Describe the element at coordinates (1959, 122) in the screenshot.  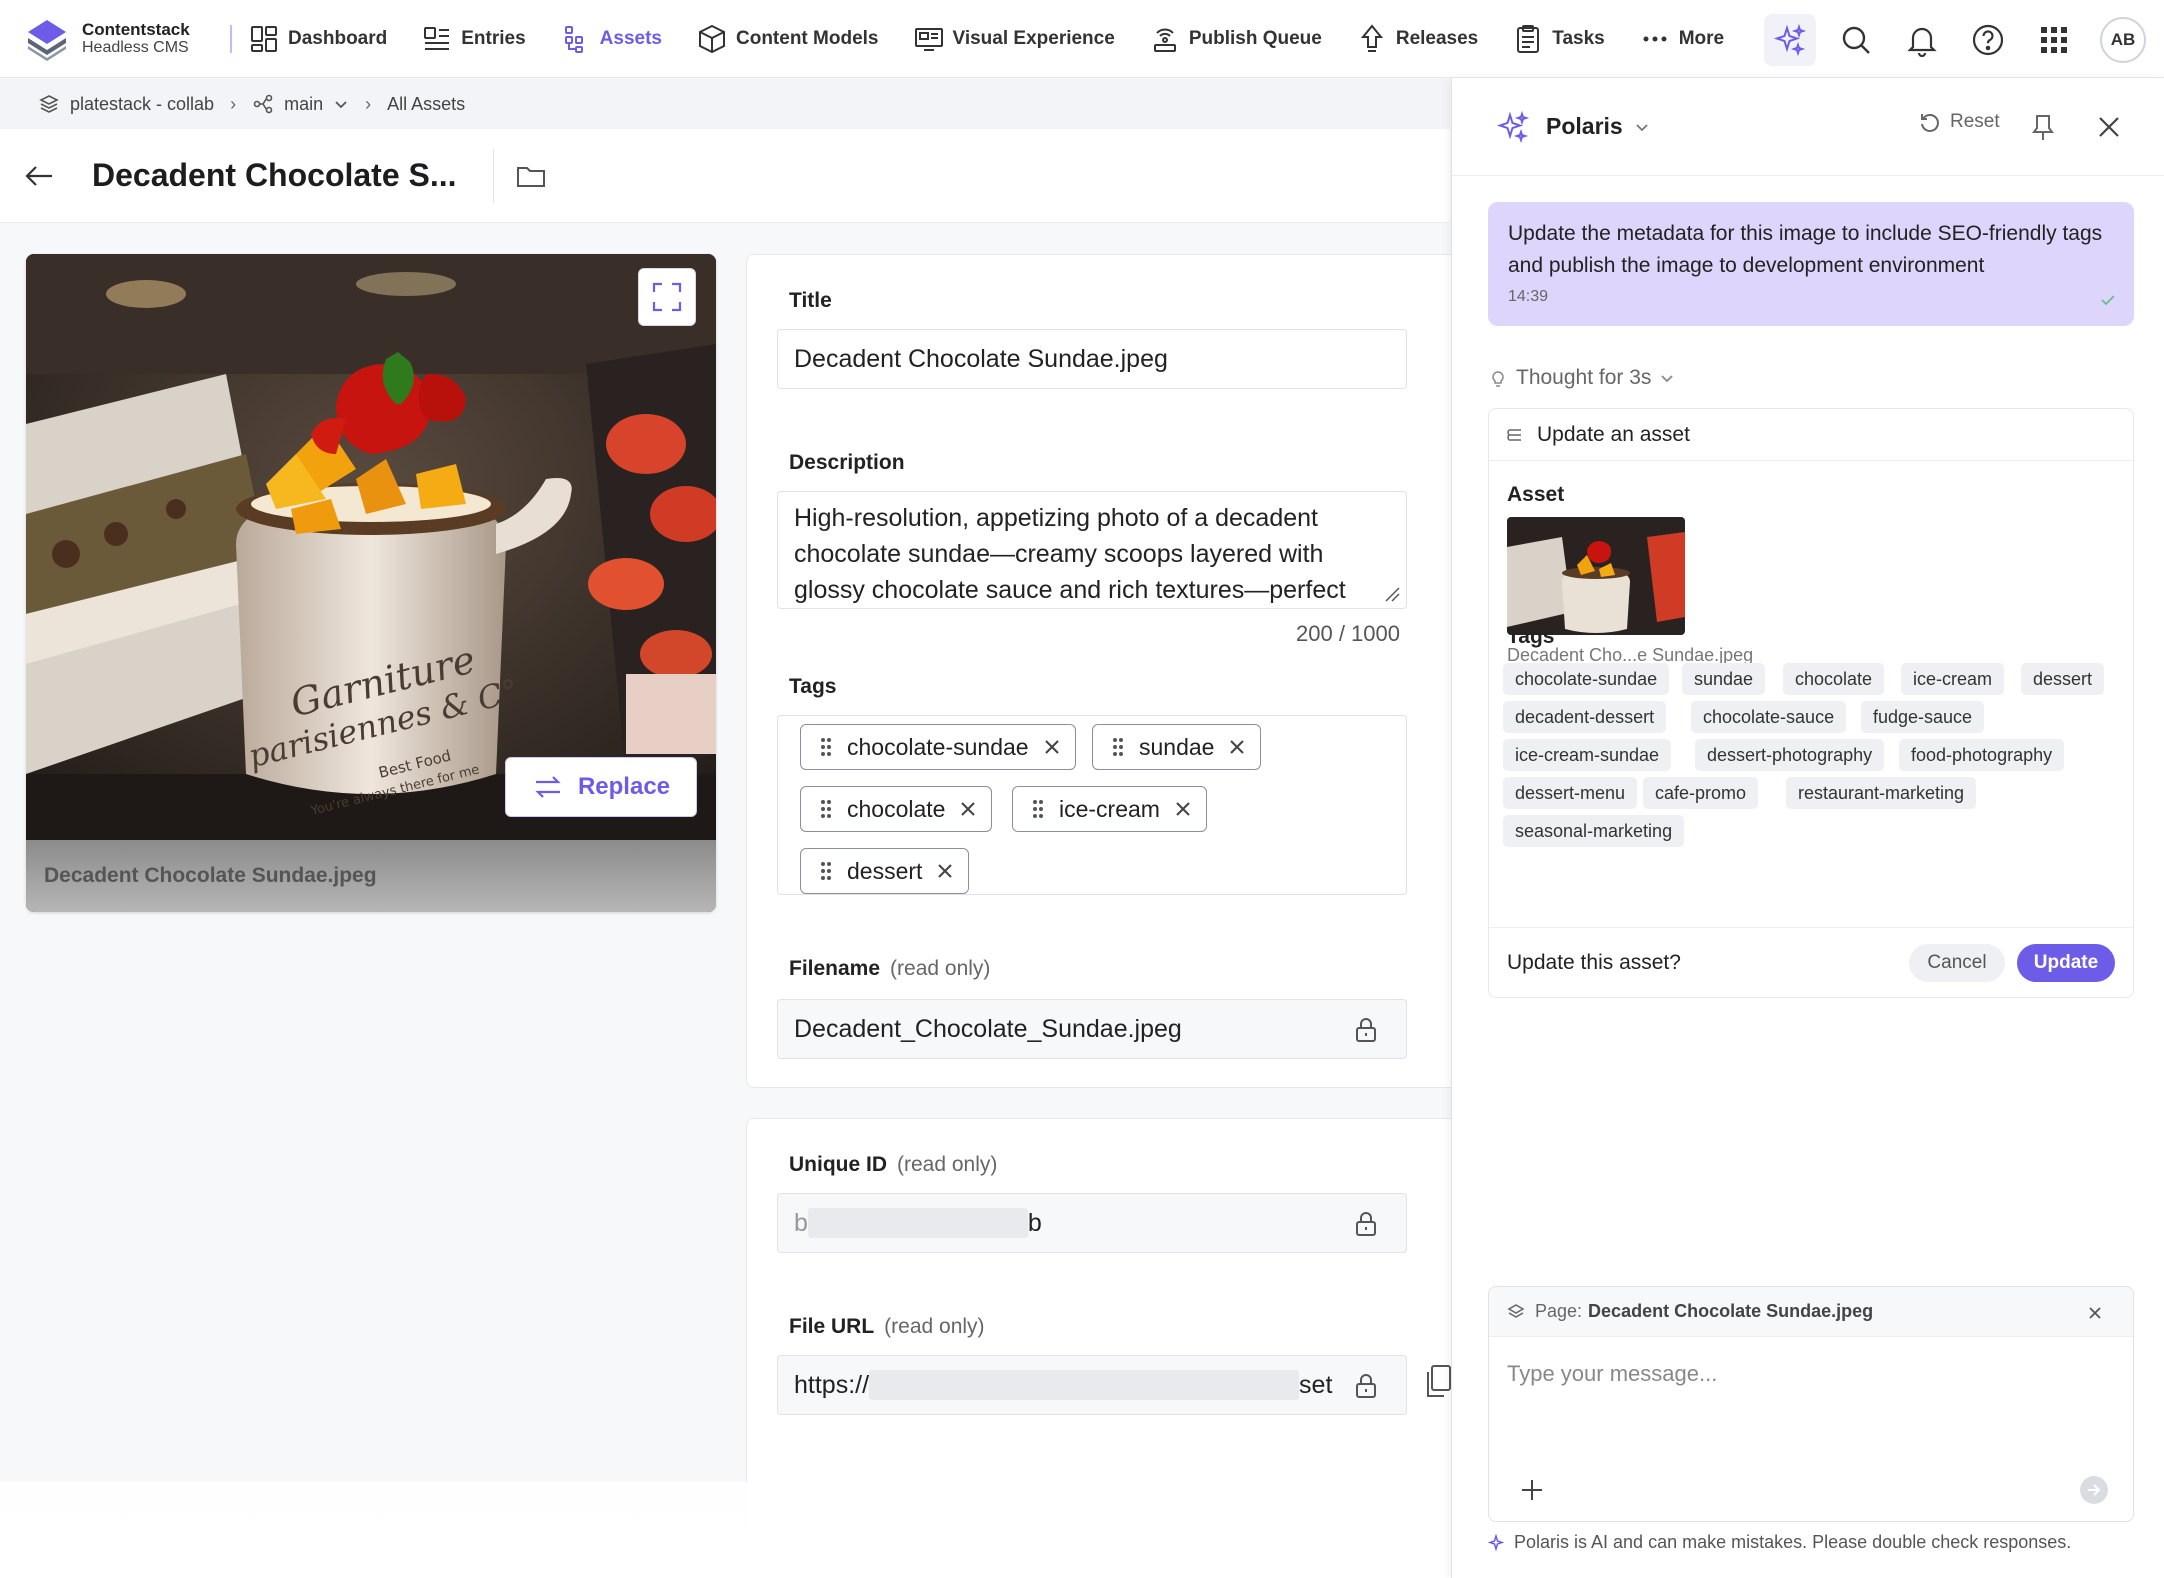
I see `reset-button: Reset` at that location.